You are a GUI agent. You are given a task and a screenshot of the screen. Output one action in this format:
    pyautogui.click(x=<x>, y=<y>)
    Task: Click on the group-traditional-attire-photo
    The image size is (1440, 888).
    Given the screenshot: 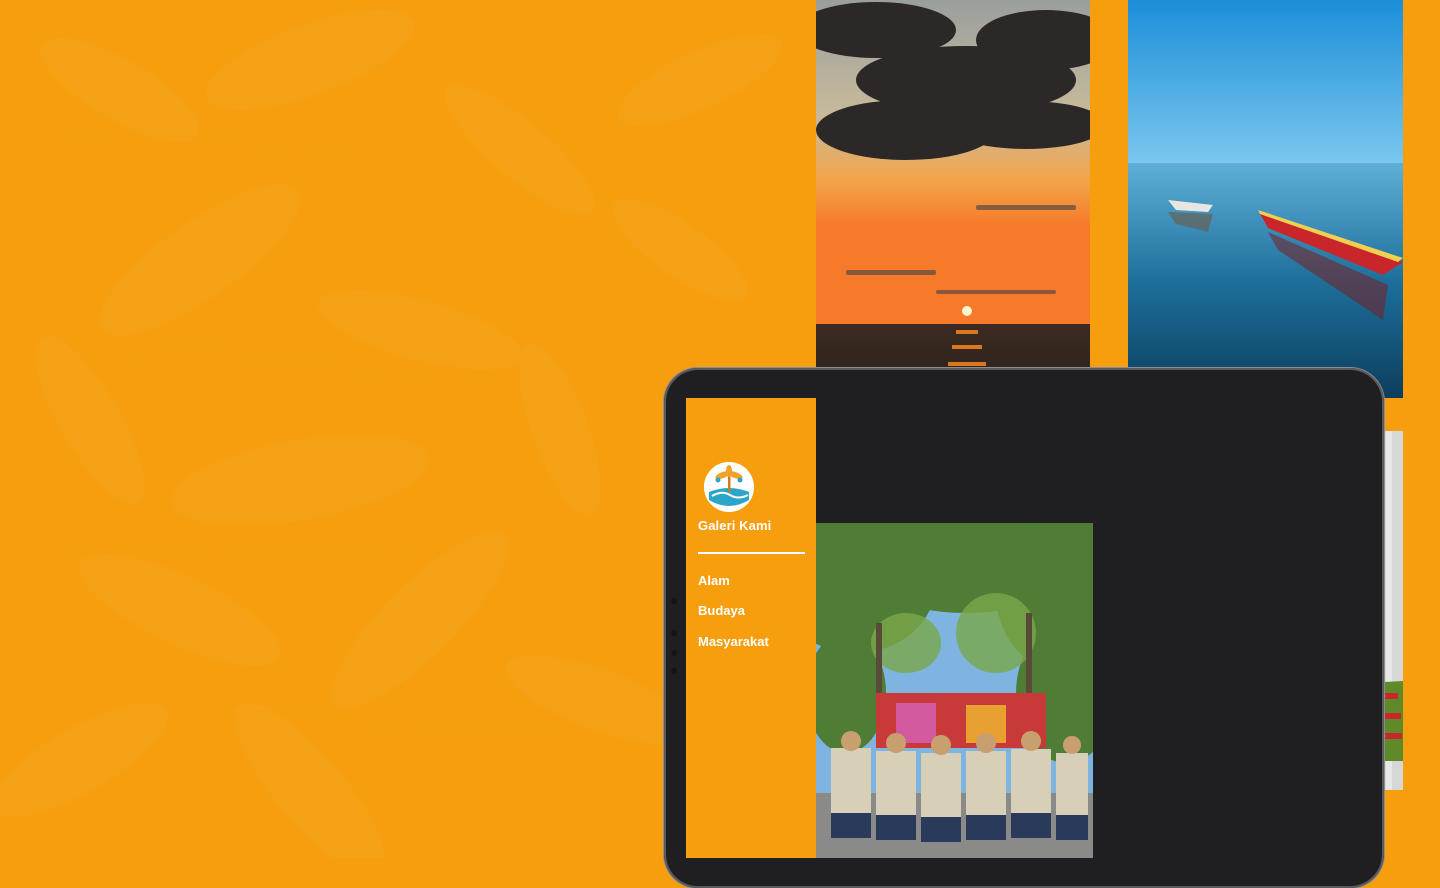 What is the action you would take?
    pyautogui.click(x=954, y=690)
    